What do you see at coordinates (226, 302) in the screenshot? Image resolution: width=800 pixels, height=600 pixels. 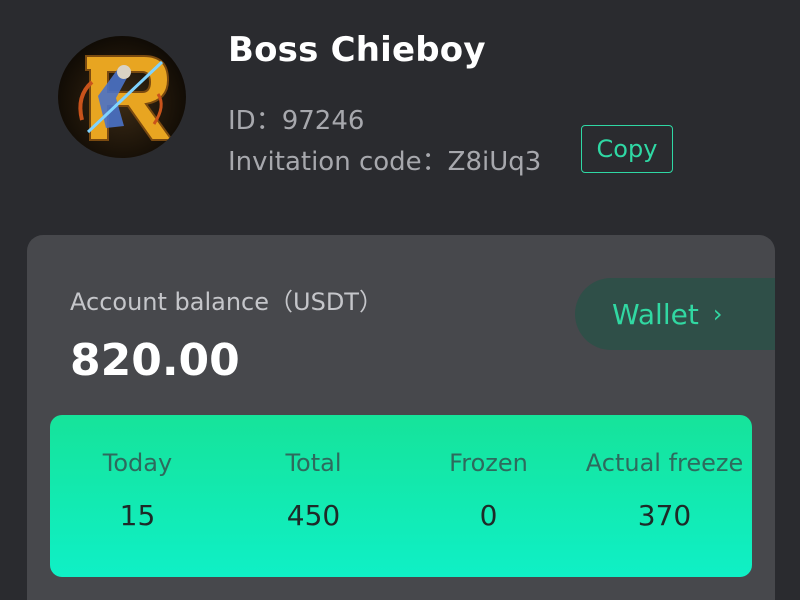 I see `balance-label: Account balance（USDT）` at bounding box center [226, 302].